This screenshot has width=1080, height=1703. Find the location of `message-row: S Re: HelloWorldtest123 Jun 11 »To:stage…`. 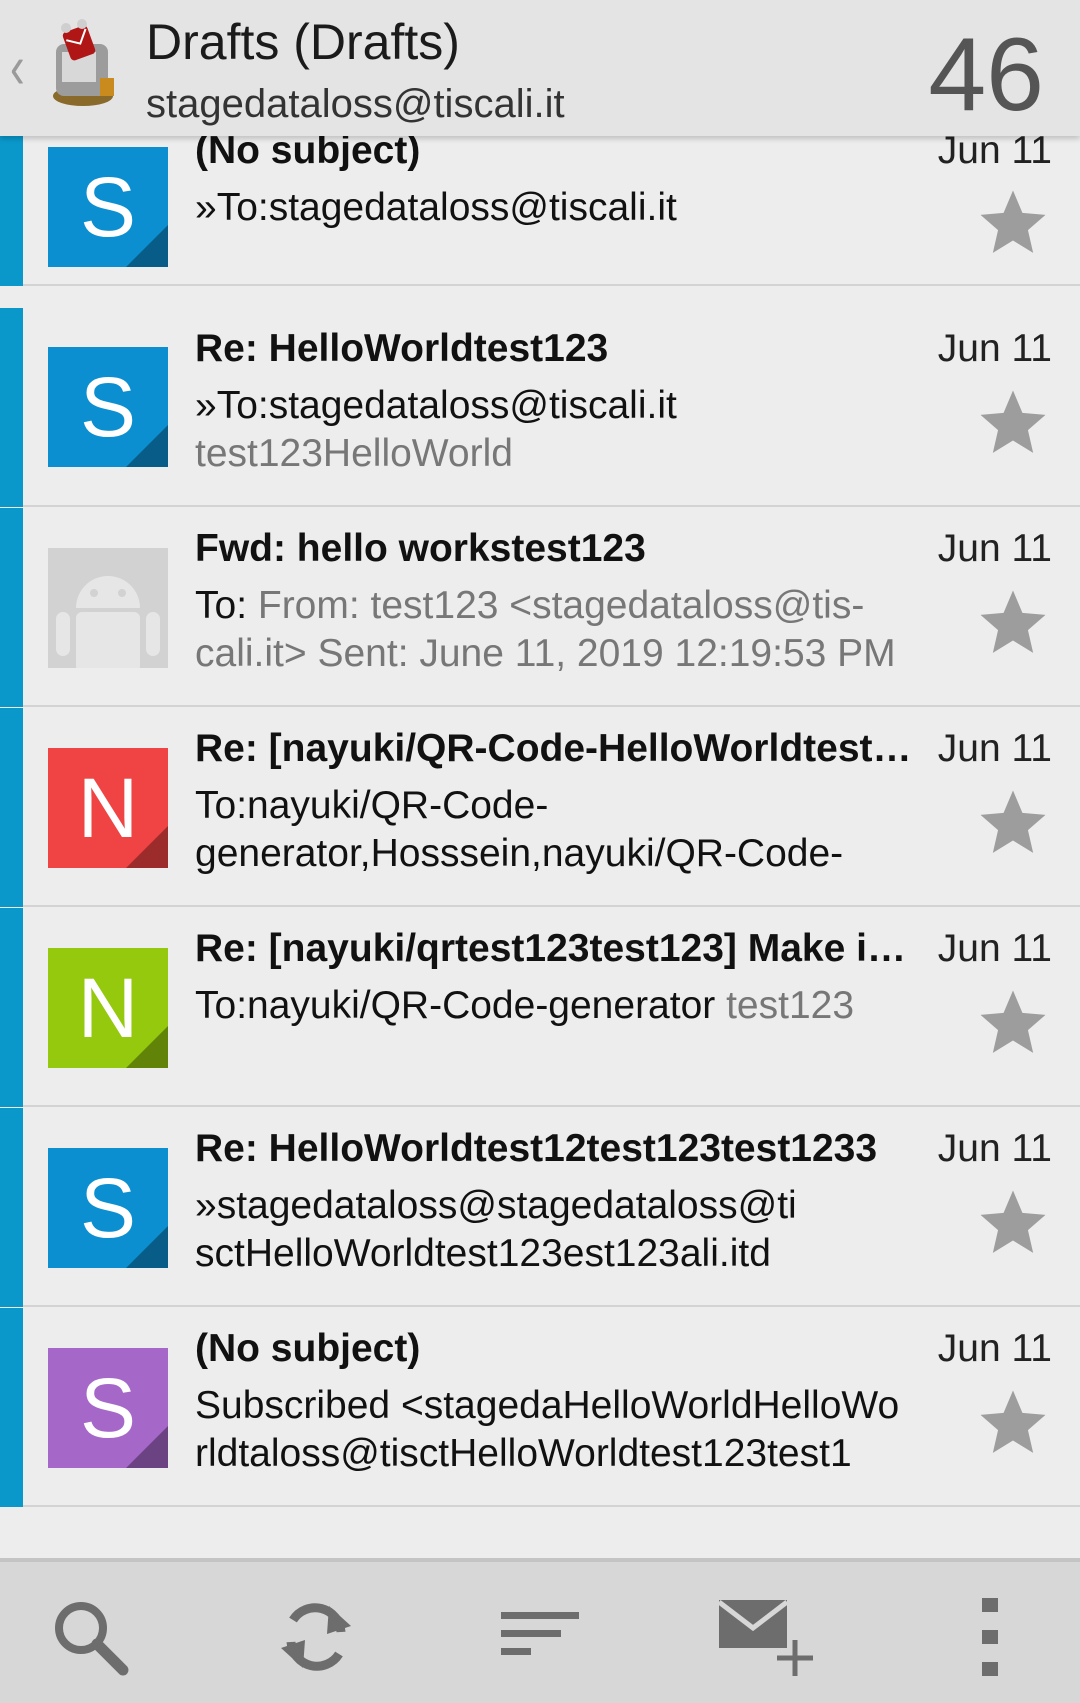

message-row: S Re: HelloWorldtest123 Jun 11 »To:stage… is located at coordinates (540, 407).